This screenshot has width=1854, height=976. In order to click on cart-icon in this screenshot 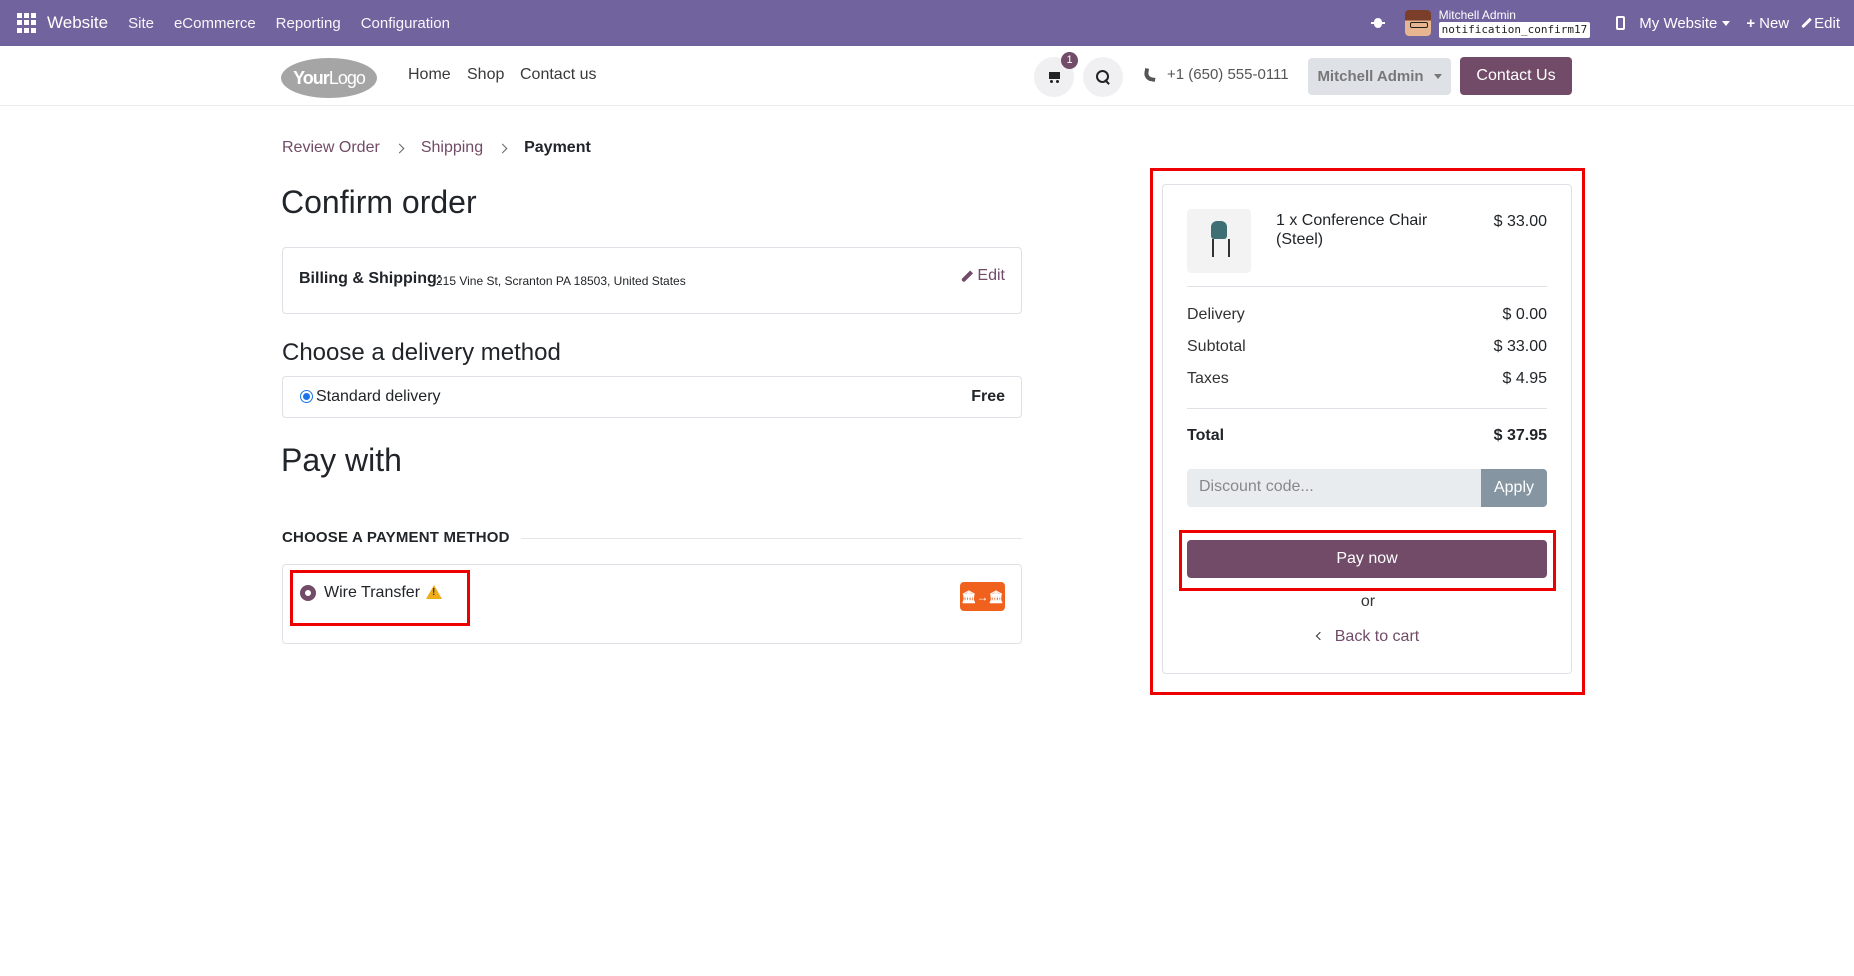, I will do `click(1054, 77)`.